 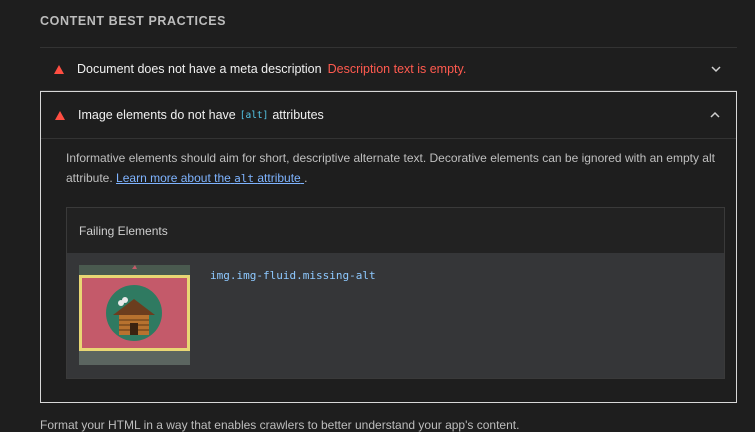 I want to click on chevron-down-icon, so click(x=716, y=69).